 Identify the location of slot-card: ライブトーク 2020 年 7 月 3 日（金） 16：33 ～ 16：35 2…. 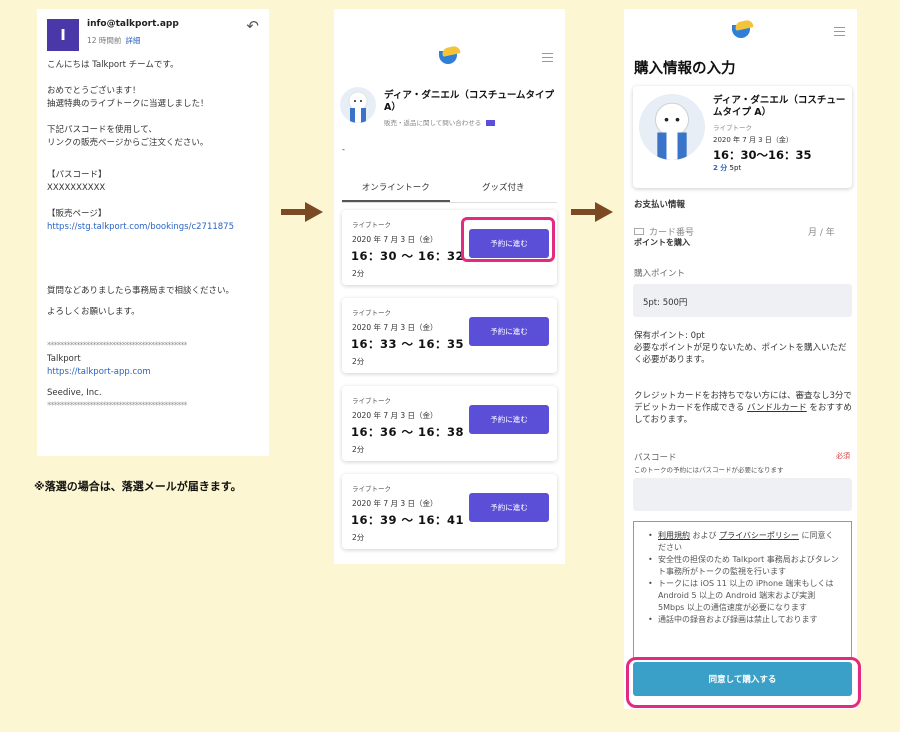
(449, 335).